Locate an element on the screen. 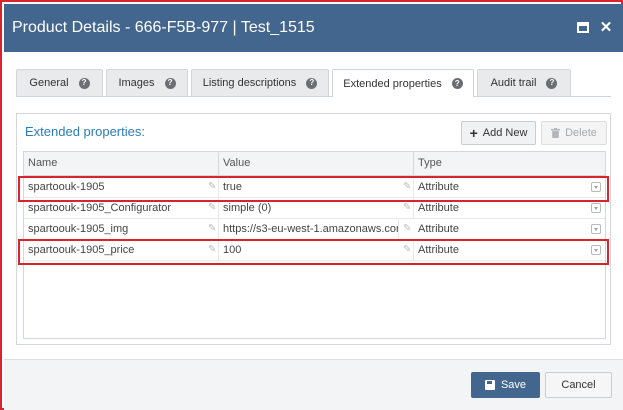  table-row: spartoouk-1905_price ✎ 100 ✎ Attribute is located at coordinates (314, 250).